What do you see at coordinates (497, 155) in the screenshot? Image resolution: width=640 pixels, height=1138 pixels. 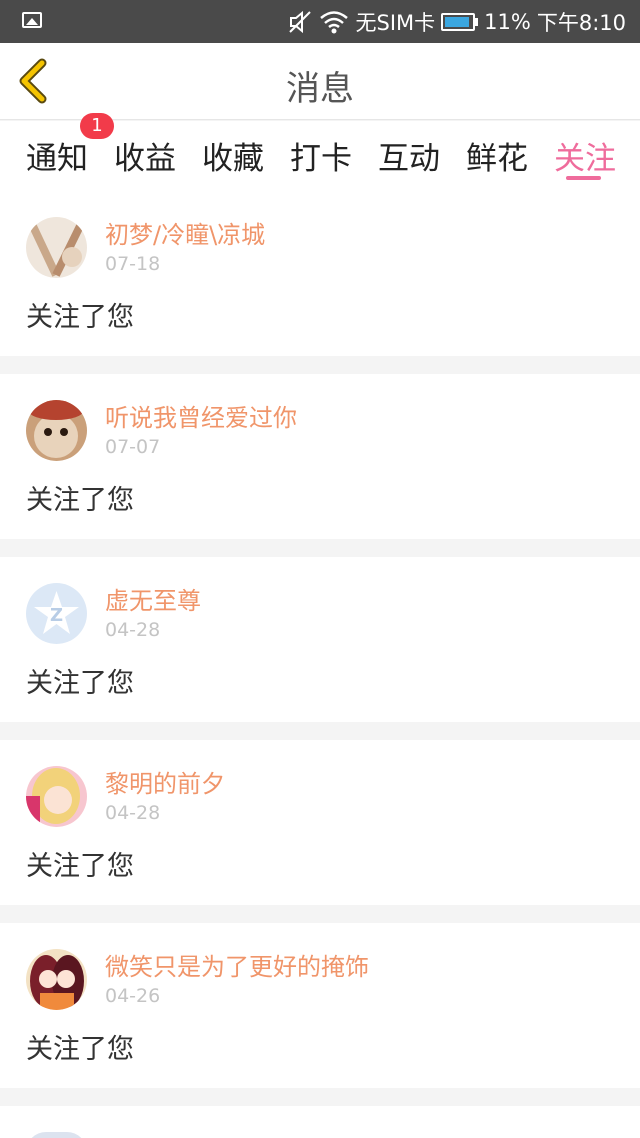 I see `tab-flowers: 鲜花` at bounding box center [497, 155].